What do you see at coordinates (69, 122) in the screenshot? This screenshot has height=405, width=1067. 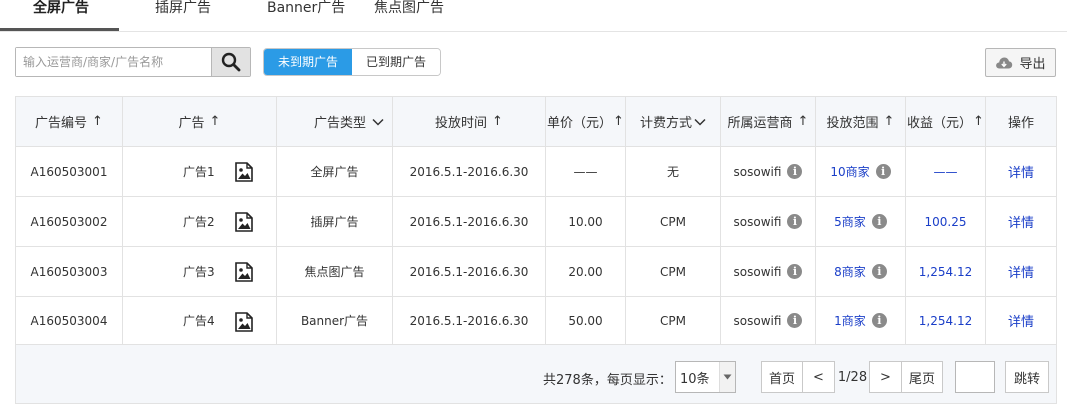 I see `header-ad-code: 广告编号 ↑` at bounding box center [69, 122].